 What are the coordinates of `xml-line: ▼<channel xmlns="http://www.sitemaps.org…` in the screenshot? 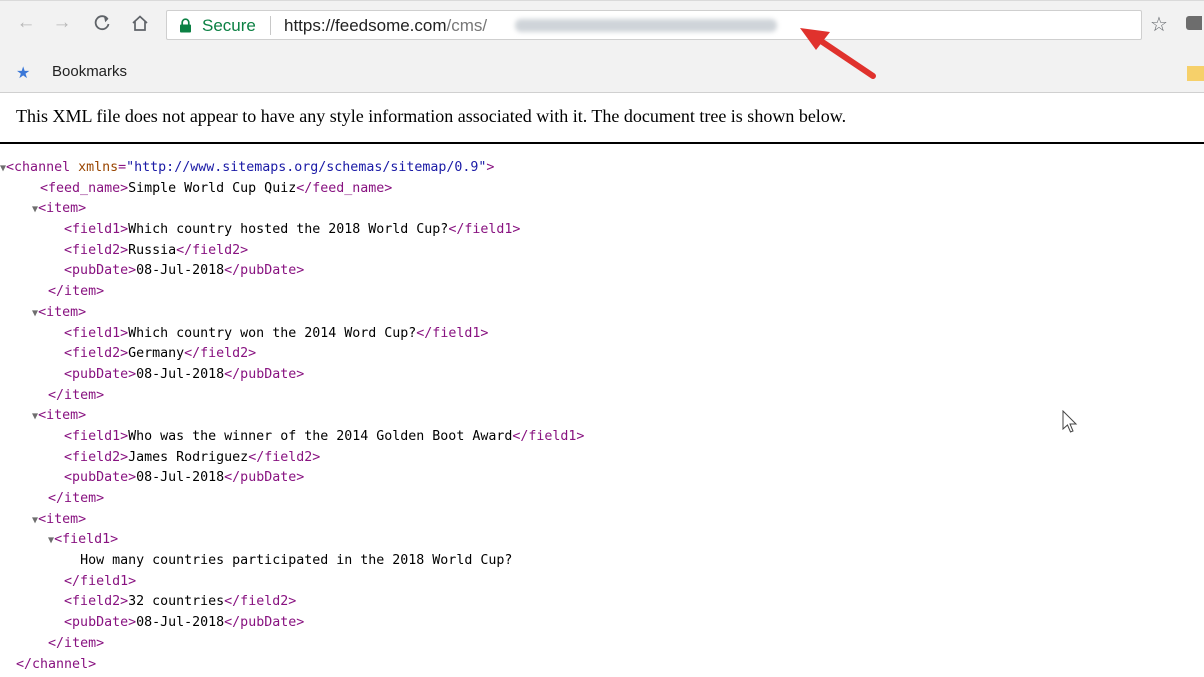 It's located at (247, 167).